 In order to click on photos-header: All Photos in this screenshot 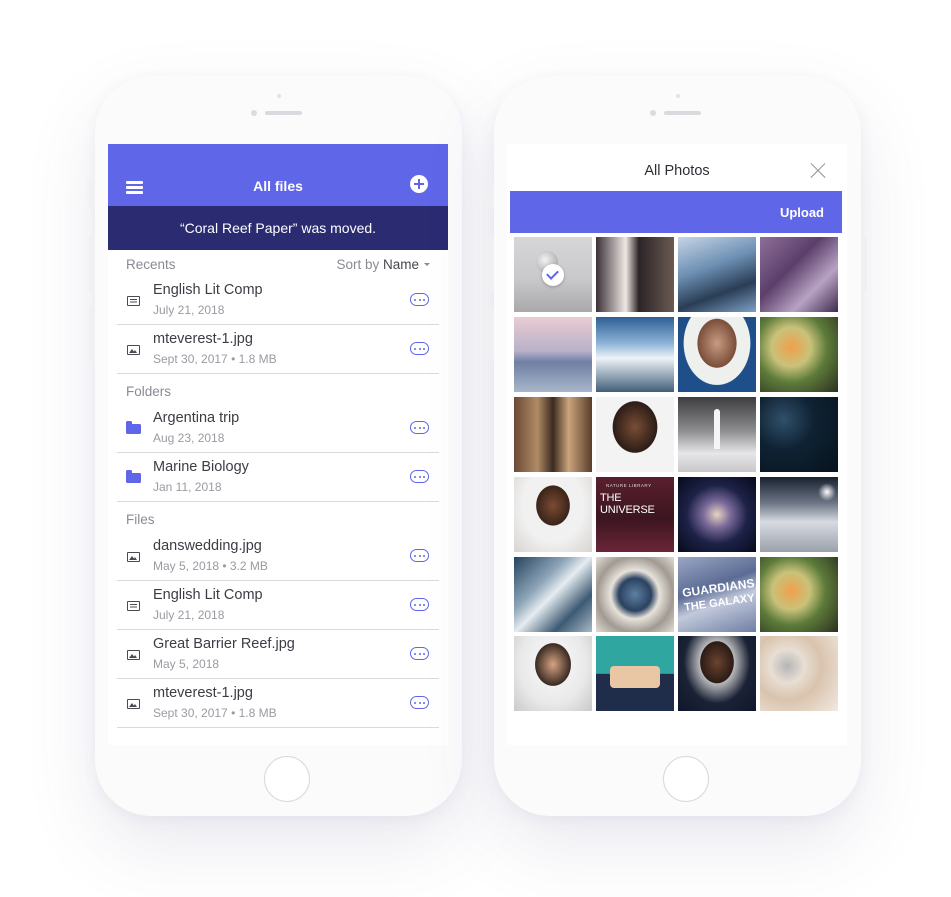, I will do `click(677, 168)`.